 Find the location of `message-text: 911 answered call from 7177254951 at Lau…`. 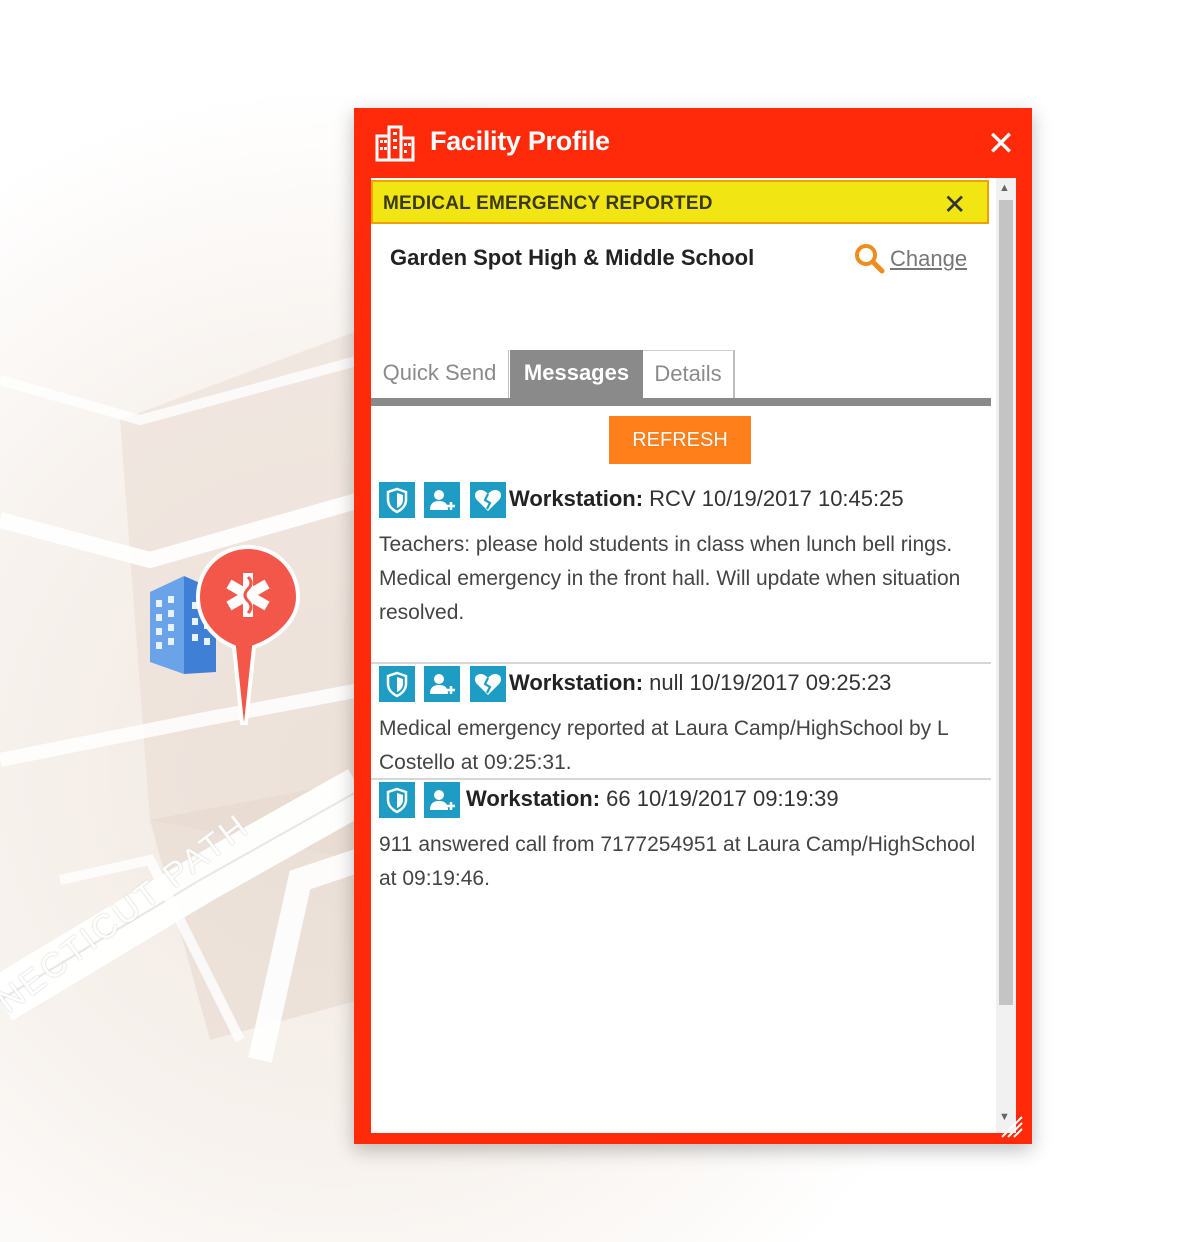

message-text: 911 answered call from 7177254951 at Lau… is located at coordinates (677, 861).